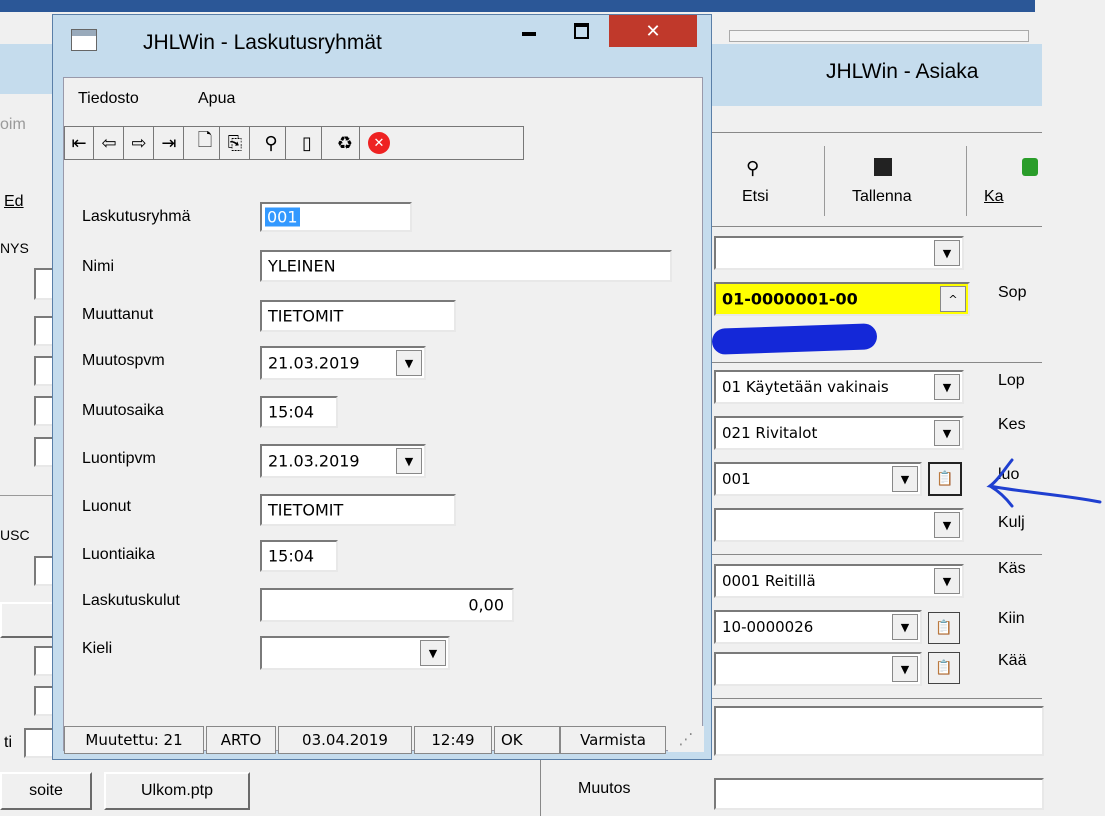 The width and height of the screenshot is (1105, 816). I want to click on laskutusryhma-label: Laskutusryhmä, so click(136, 216).